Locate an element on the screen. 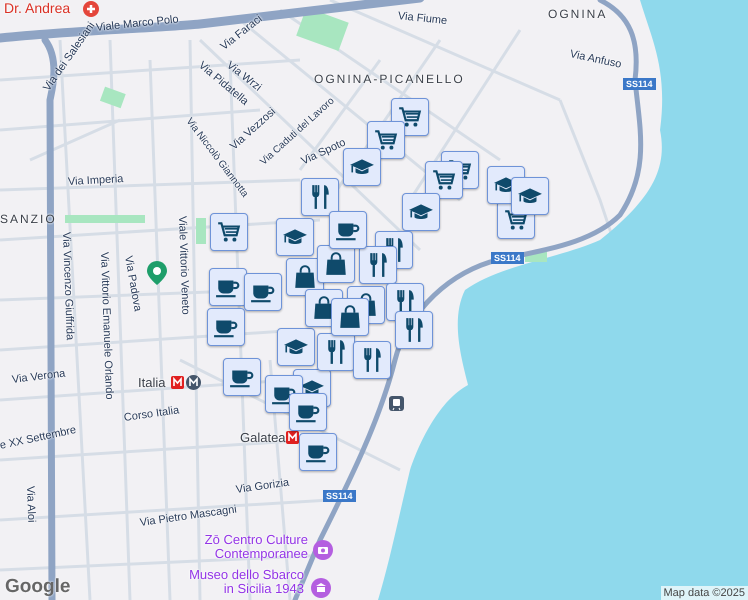 Image resolution: width=748 pixels, height=600 pixels. place-label: Museo dello Sbarco in Sicilia 1943 is located at coordinates (246, 582).